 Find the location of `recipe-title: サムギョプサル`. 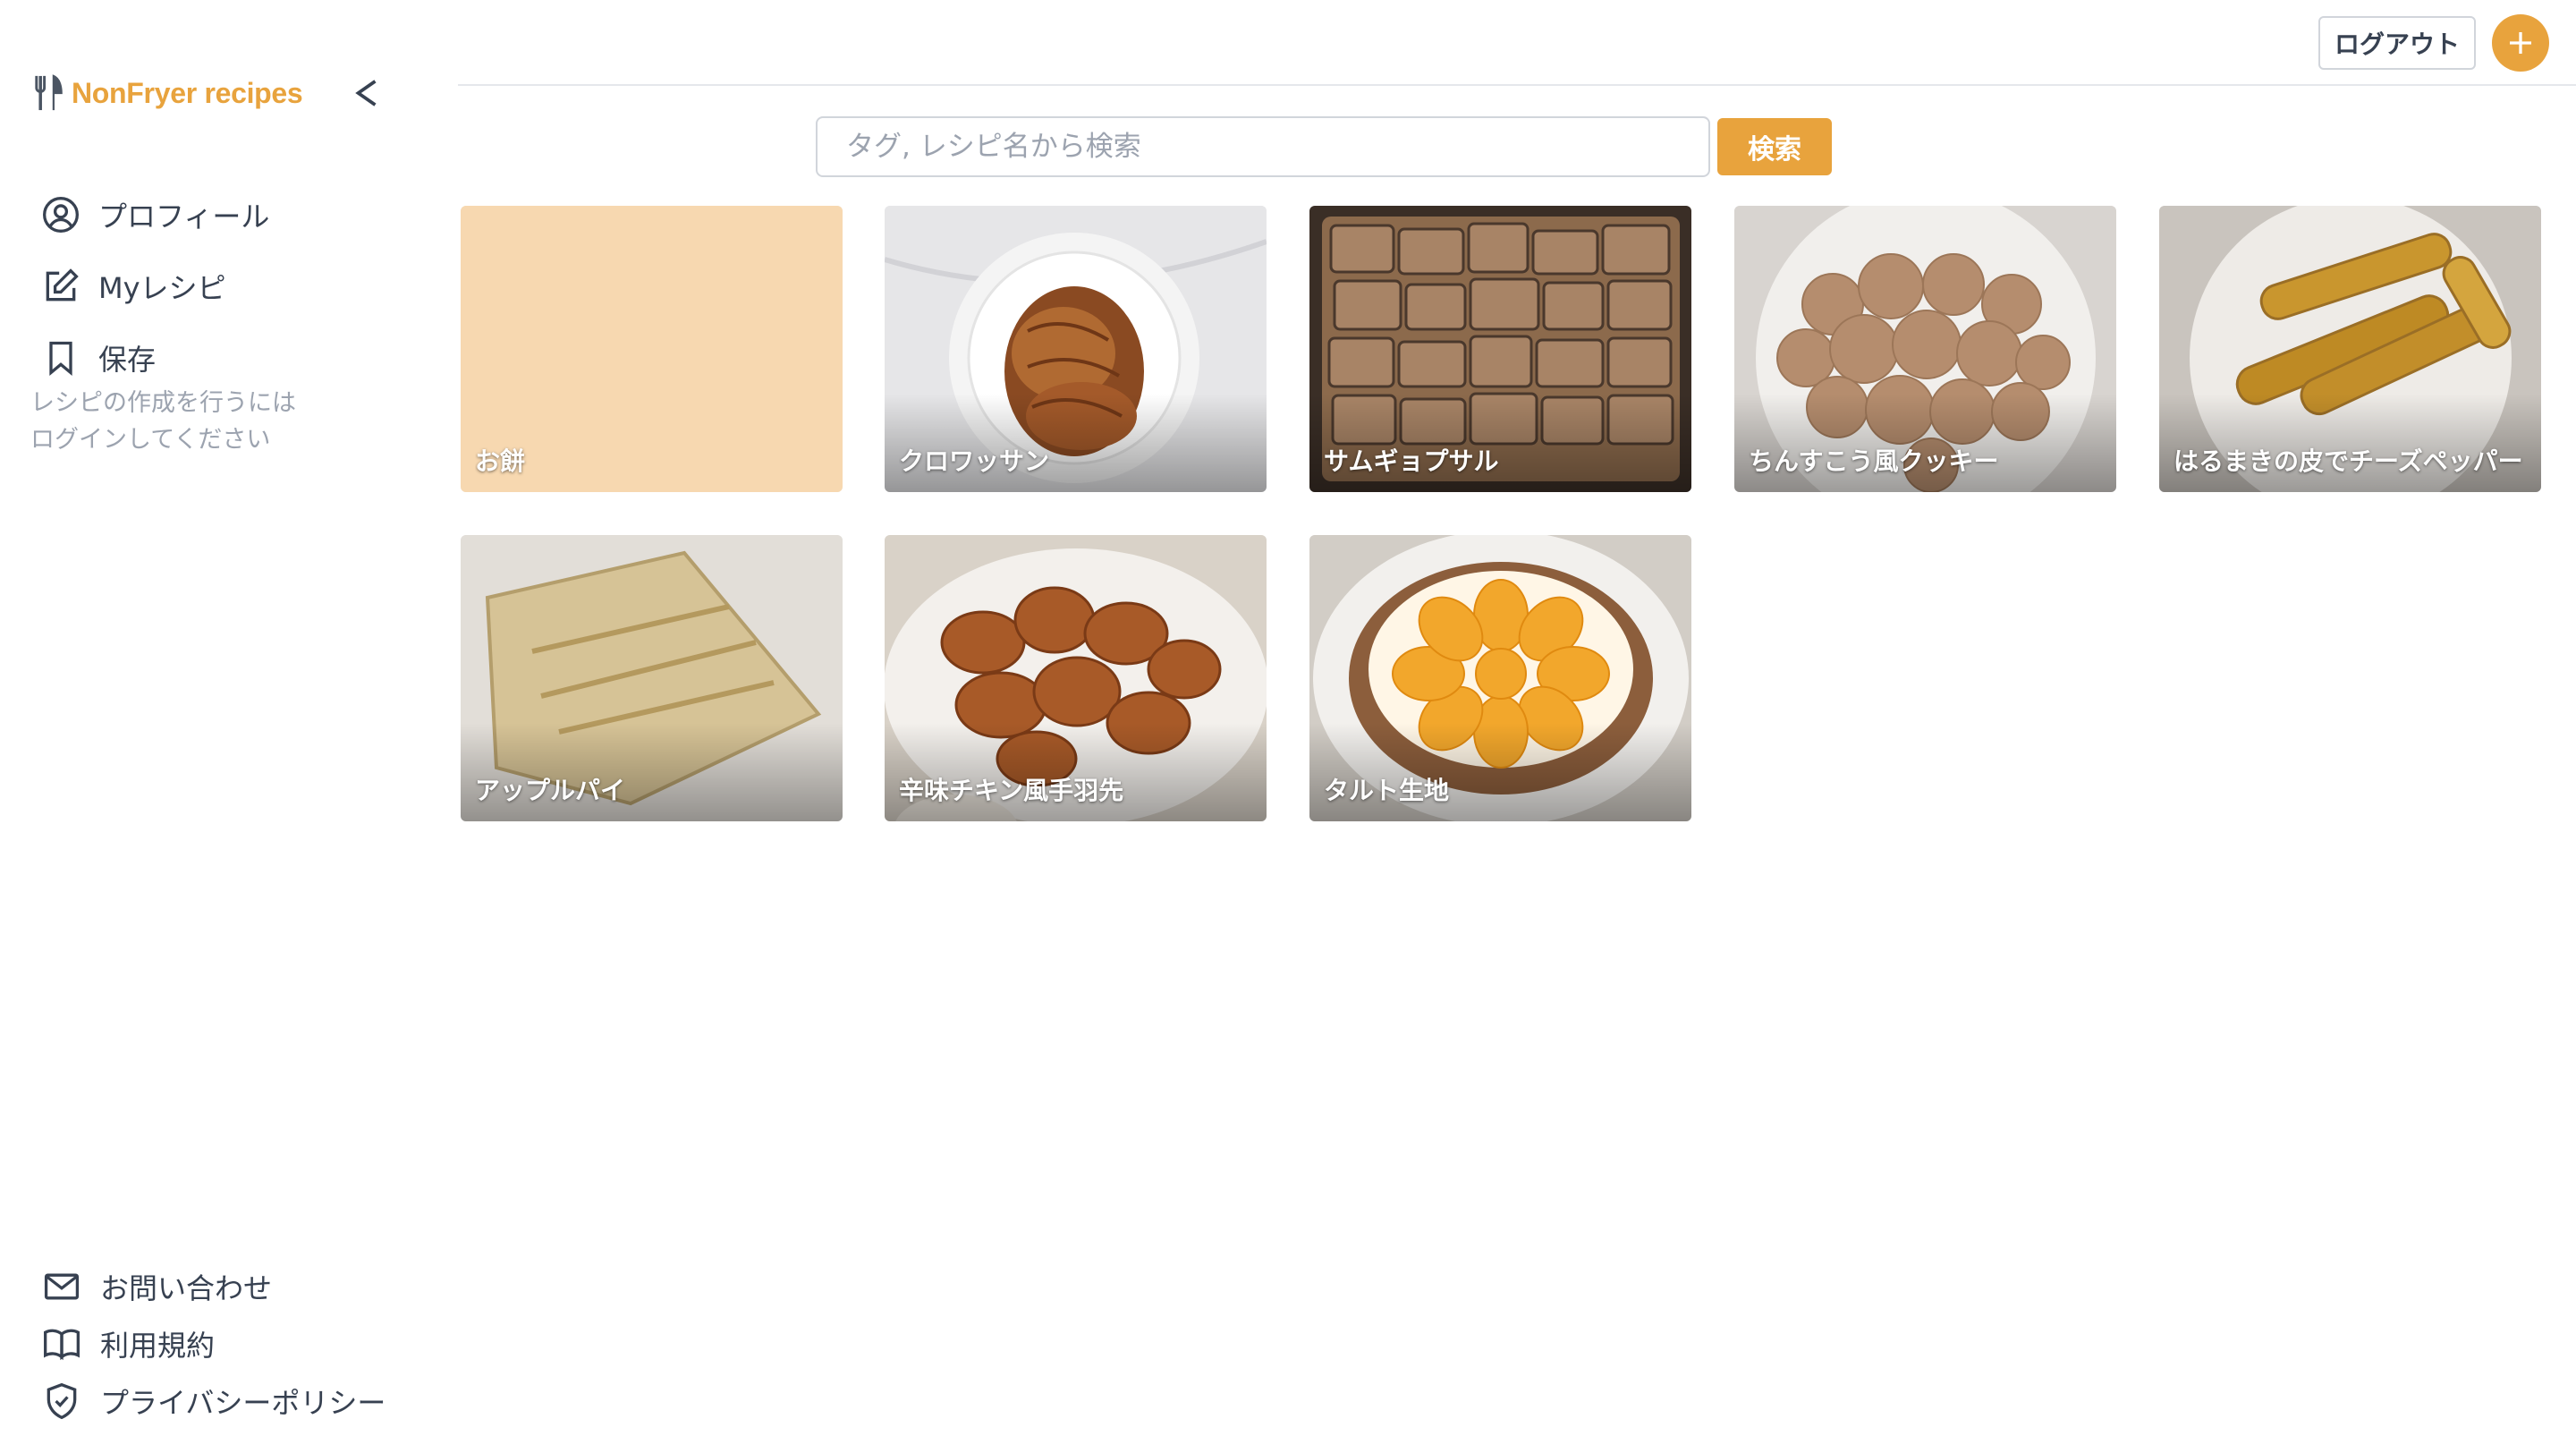

recipe-title: サムギョプサル is located at coordinates (1411, 461).